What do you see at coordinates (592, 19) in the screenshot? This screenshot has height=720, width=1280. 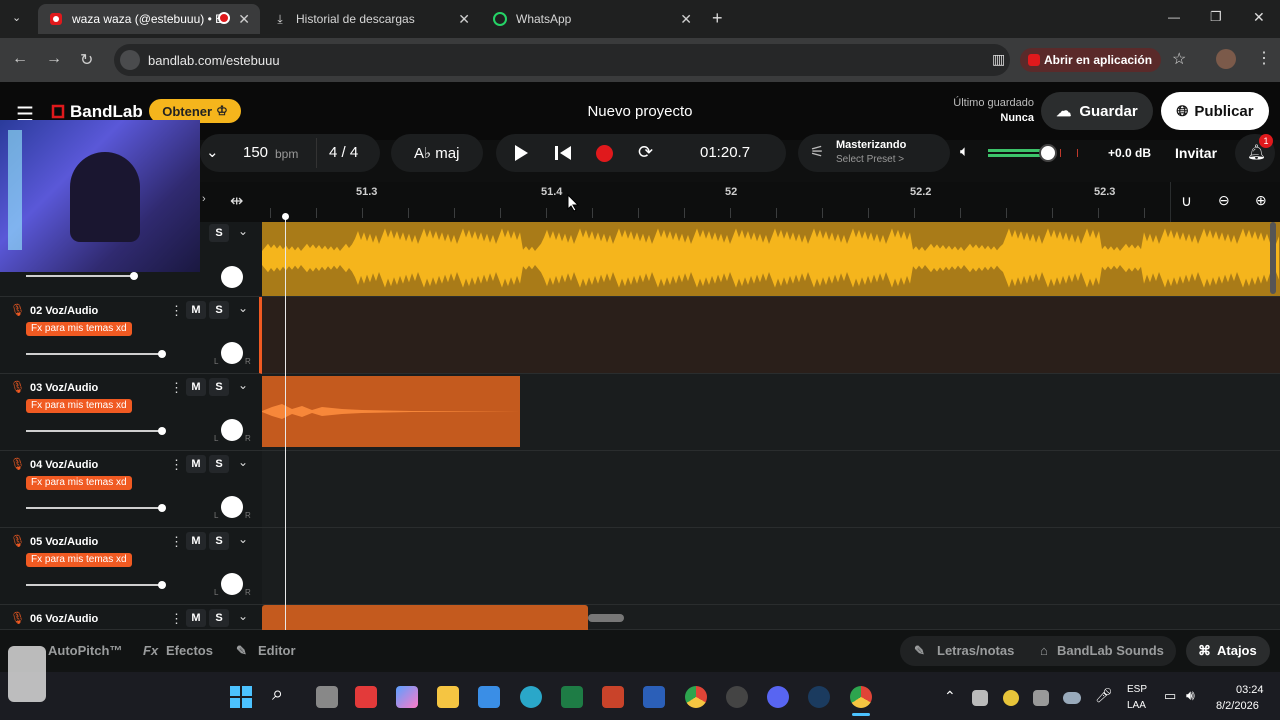 I see `tab-whatsapp: WhatsApp ✕` at bounding box center [592, 19].